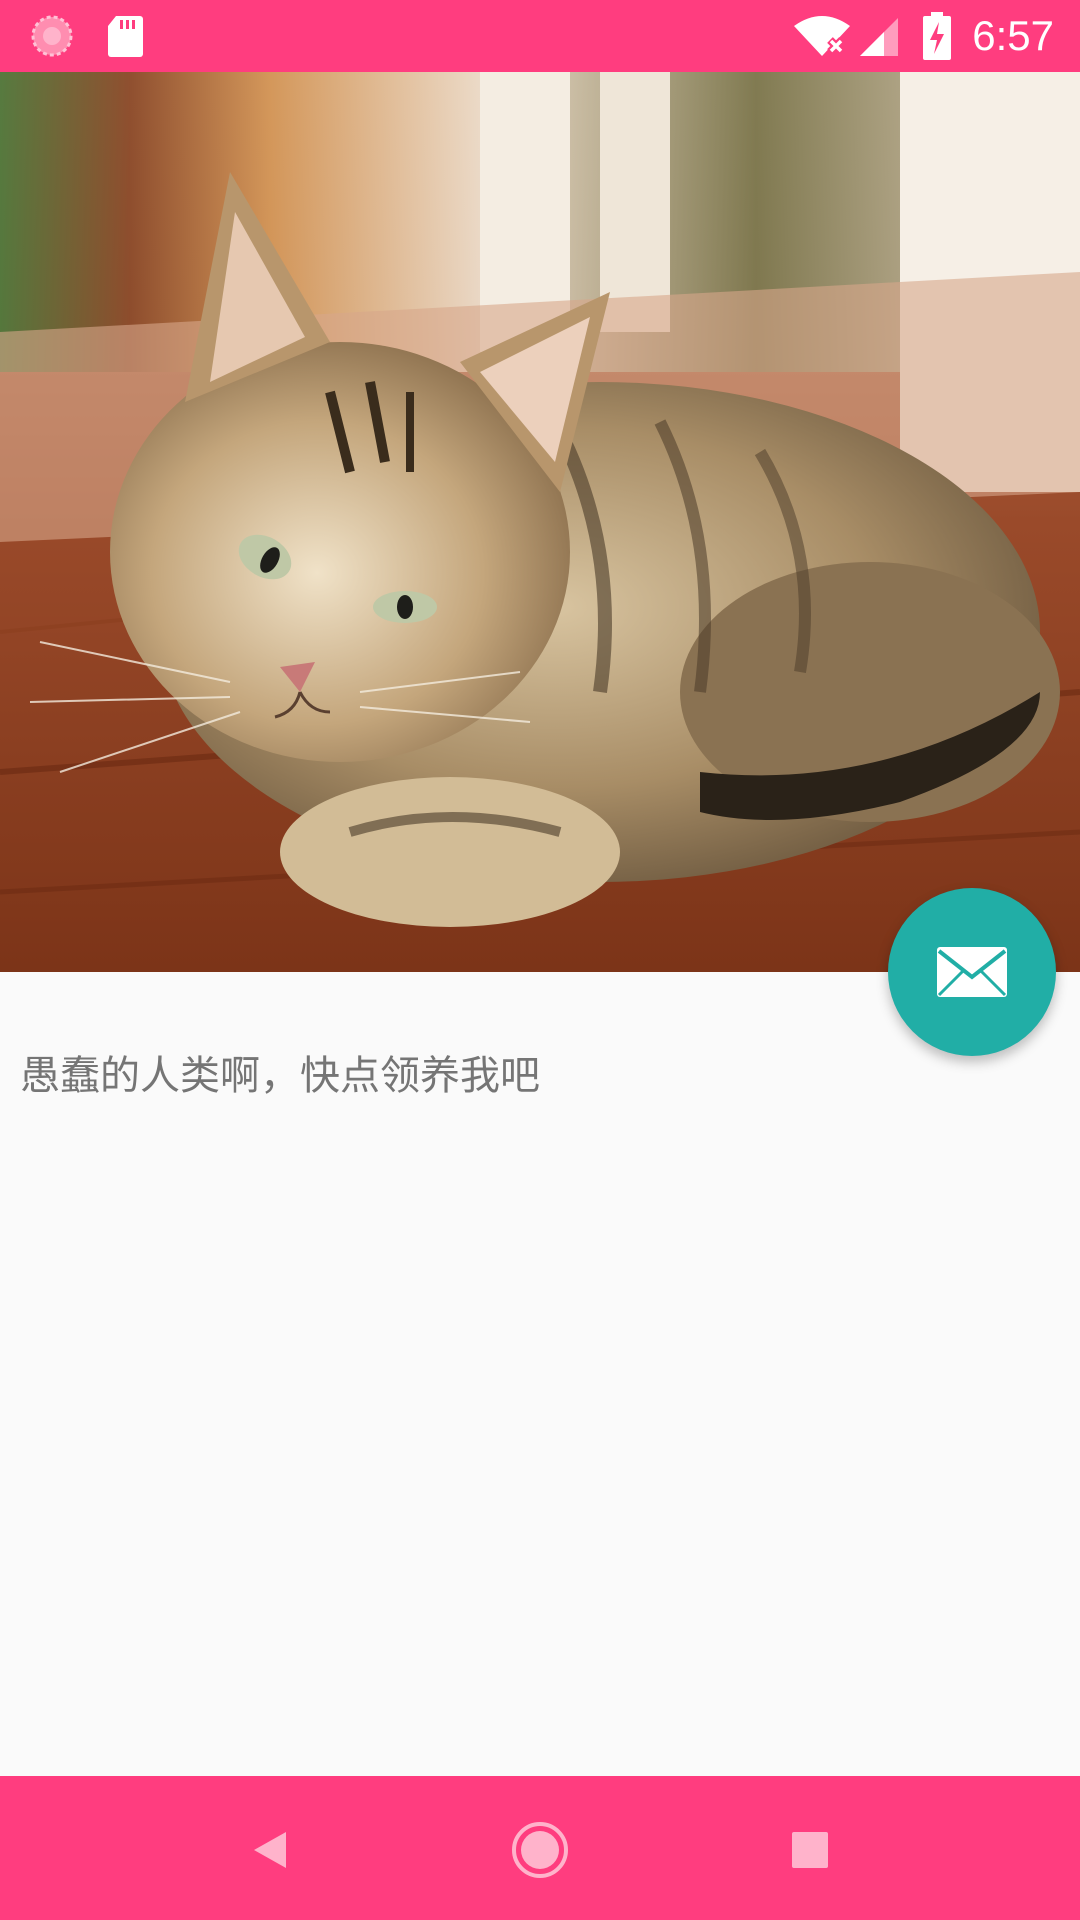  I want to click on navigation-bar, so click(540, 1848).